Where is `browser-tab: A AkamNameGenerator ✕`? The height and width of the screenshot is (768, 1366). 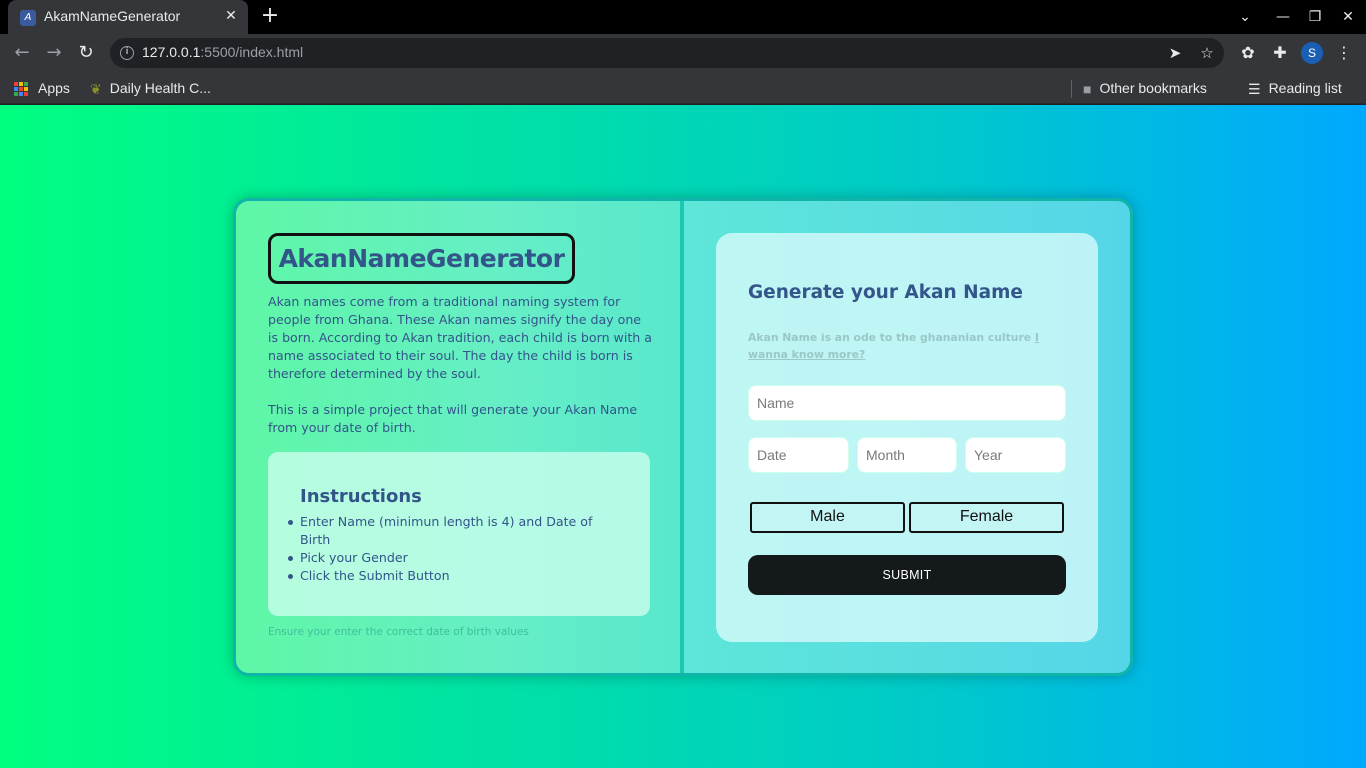 browser-tab: A AkamNameGenerator ✕ is located at coordinates (128, 17).